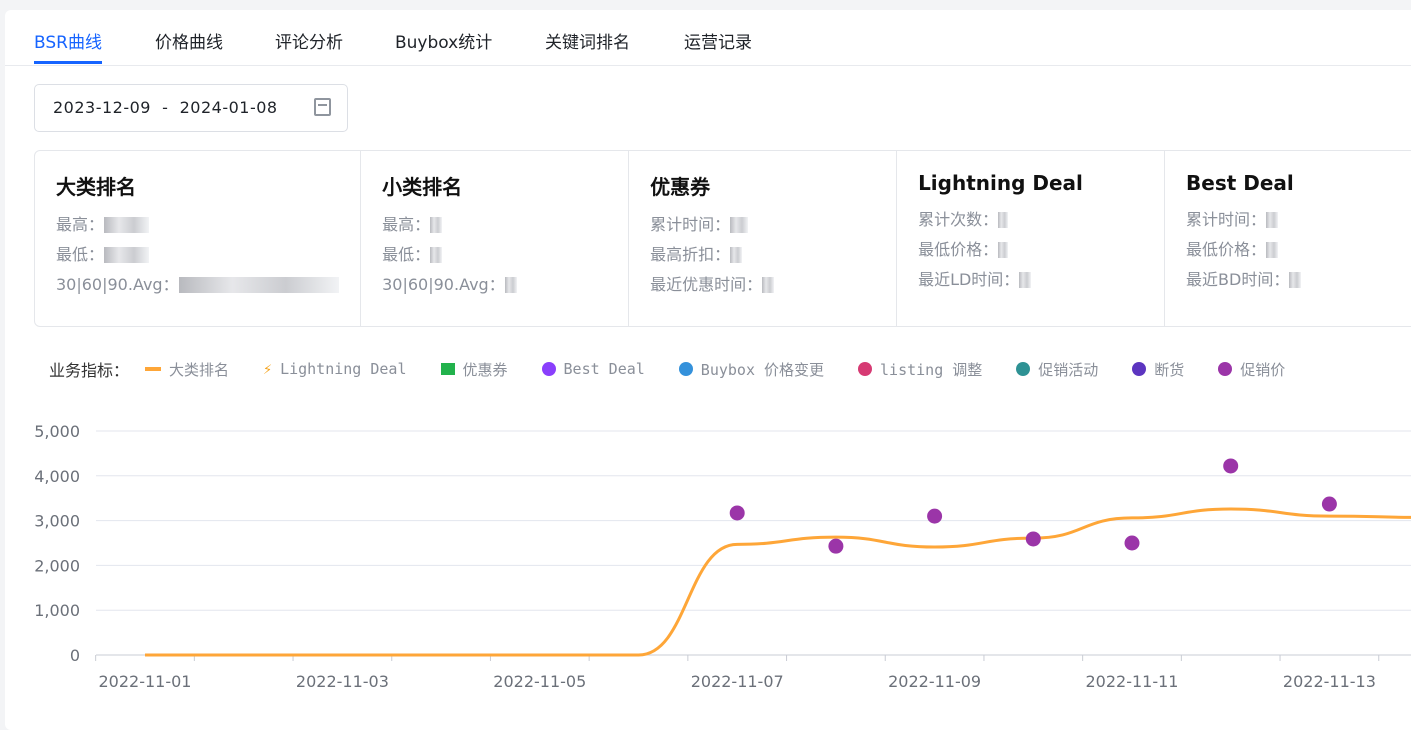 The height and width of the screenshot is (730, 1411). I want to click on y-tick-label: 5,000, so click(57, 431).